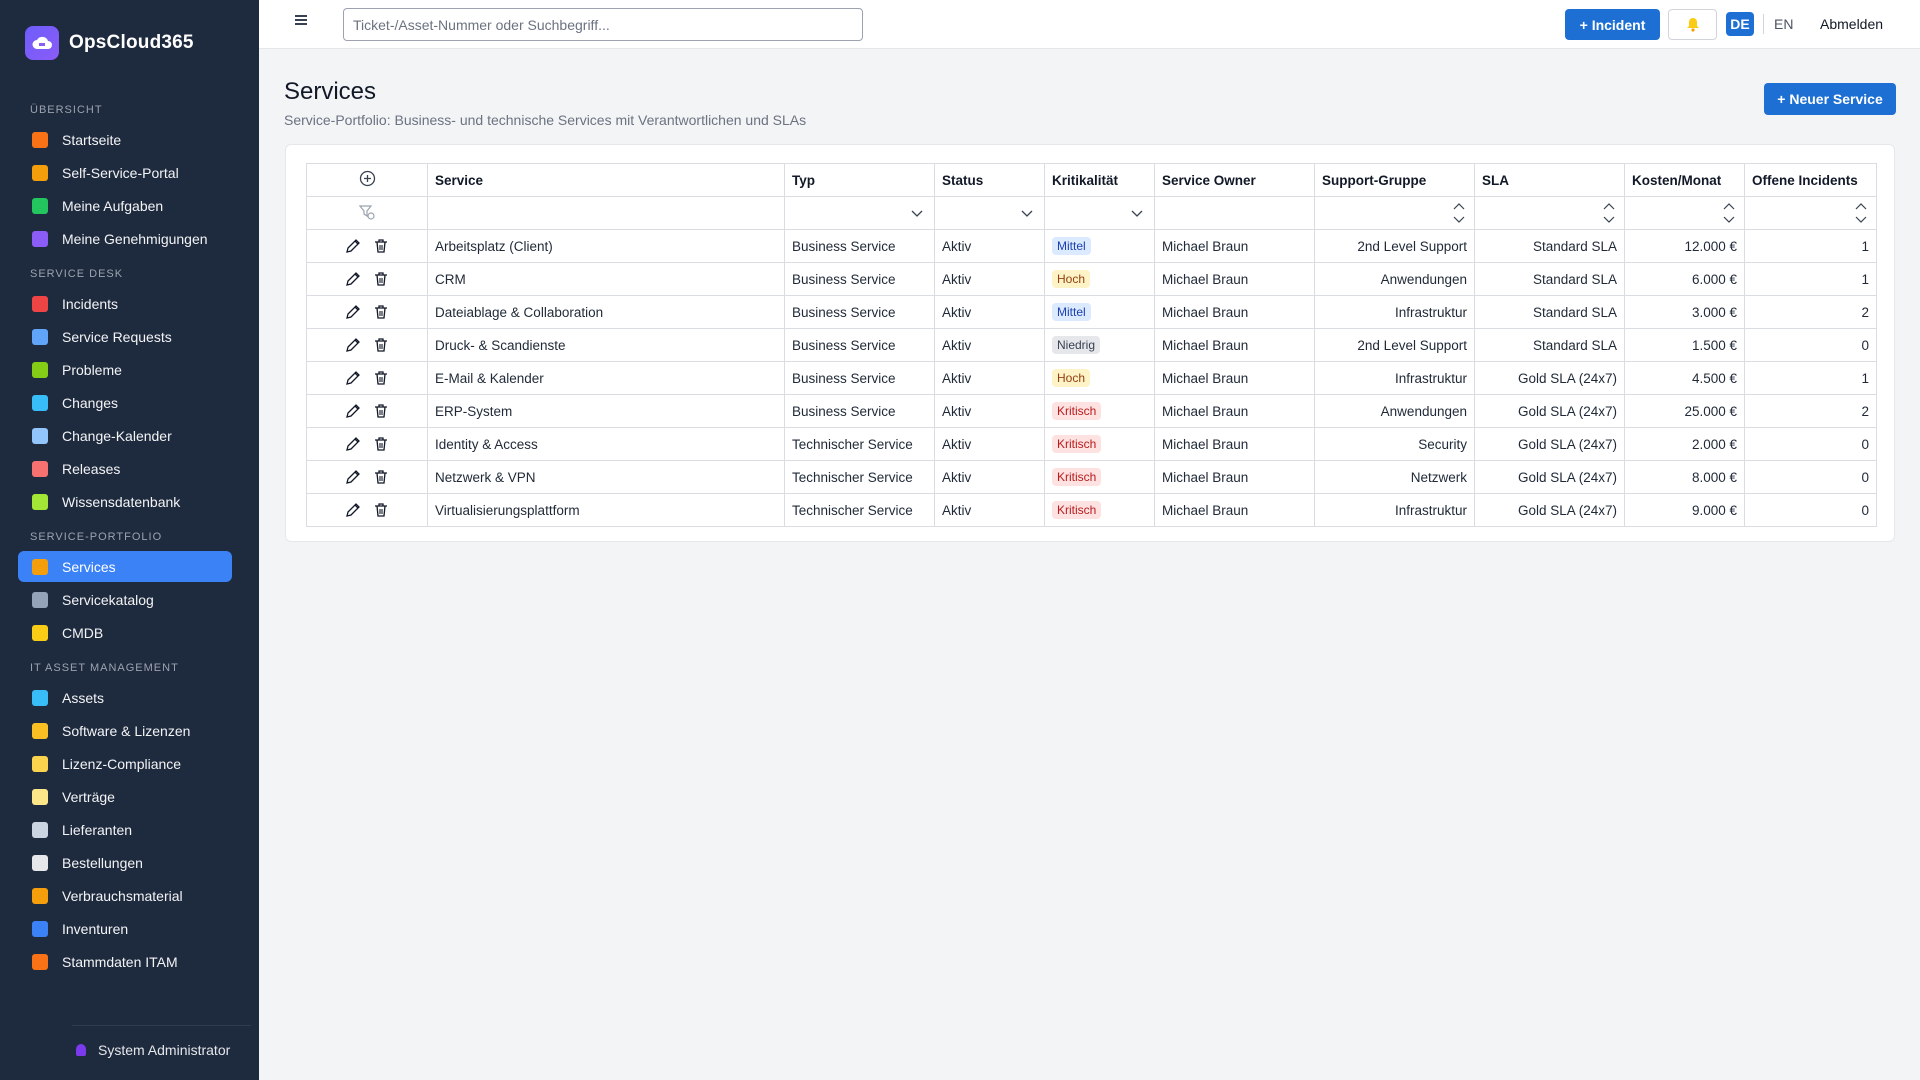 This screenshot has width=1920, height=1080. What do you see at coordinates (1851, 24) in the screenshot?
I see `logout-link: Abmelden` at bounding box center [1851, 24].